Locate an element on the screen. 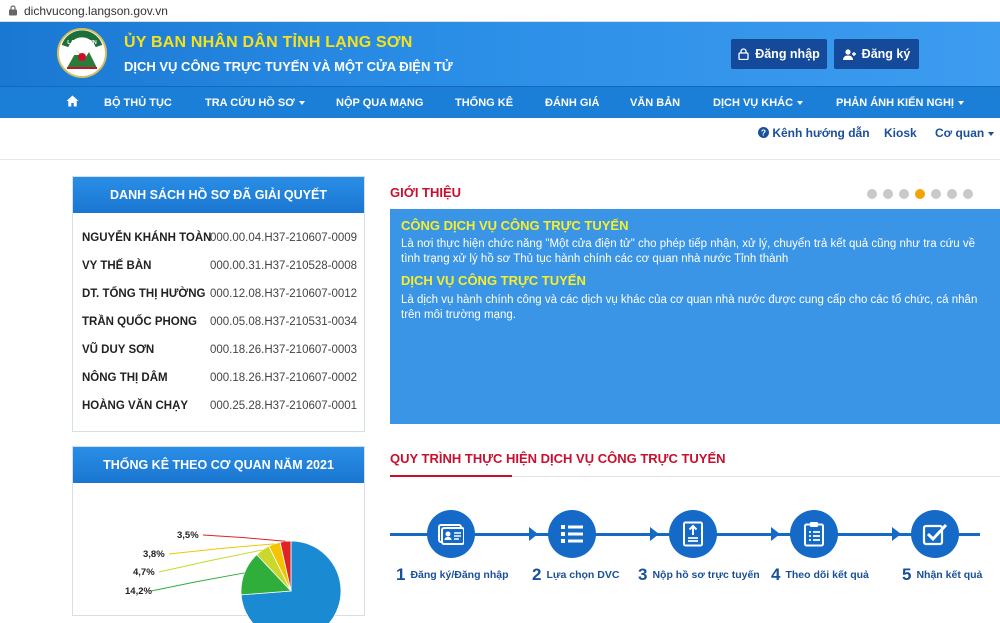 This screenshot has width=1000, height=623. agency-dropdown: Cơ quan is located at coordinates (965, 133).